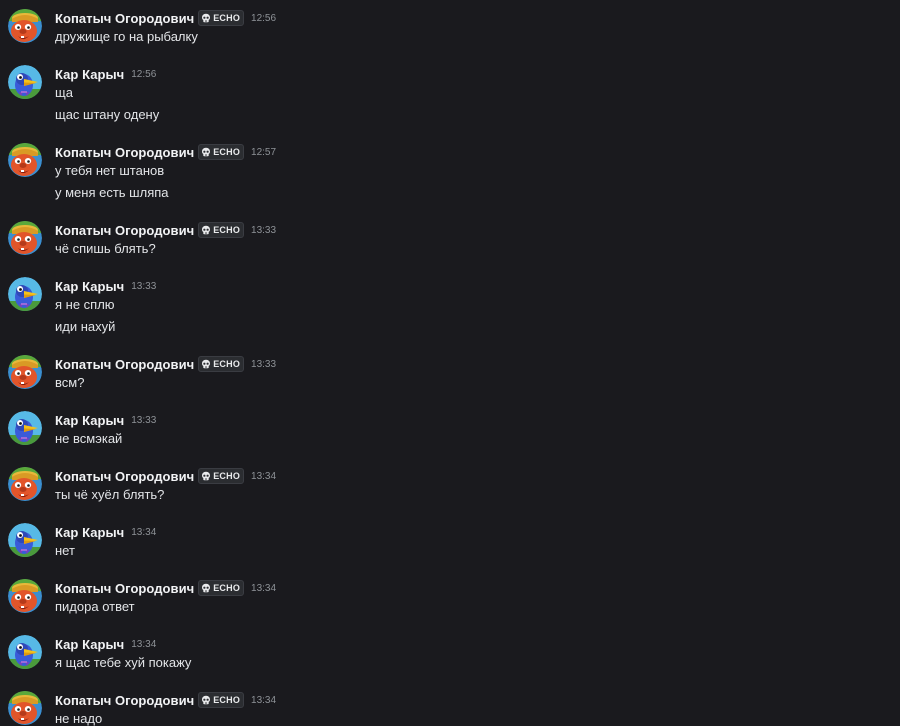 This screenshot has height=726, width=900. Describe the element at coordinates (85, 304) in the screenshot. I see `message-text: я не сплю` at that location.